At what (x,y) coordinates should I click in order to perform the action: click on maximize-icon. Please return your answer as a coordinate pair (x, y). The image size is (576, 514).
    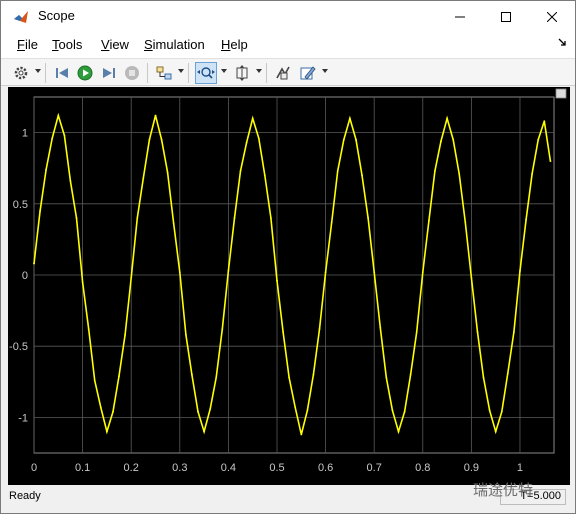
    Looking at the image, I should click on (506, 16).